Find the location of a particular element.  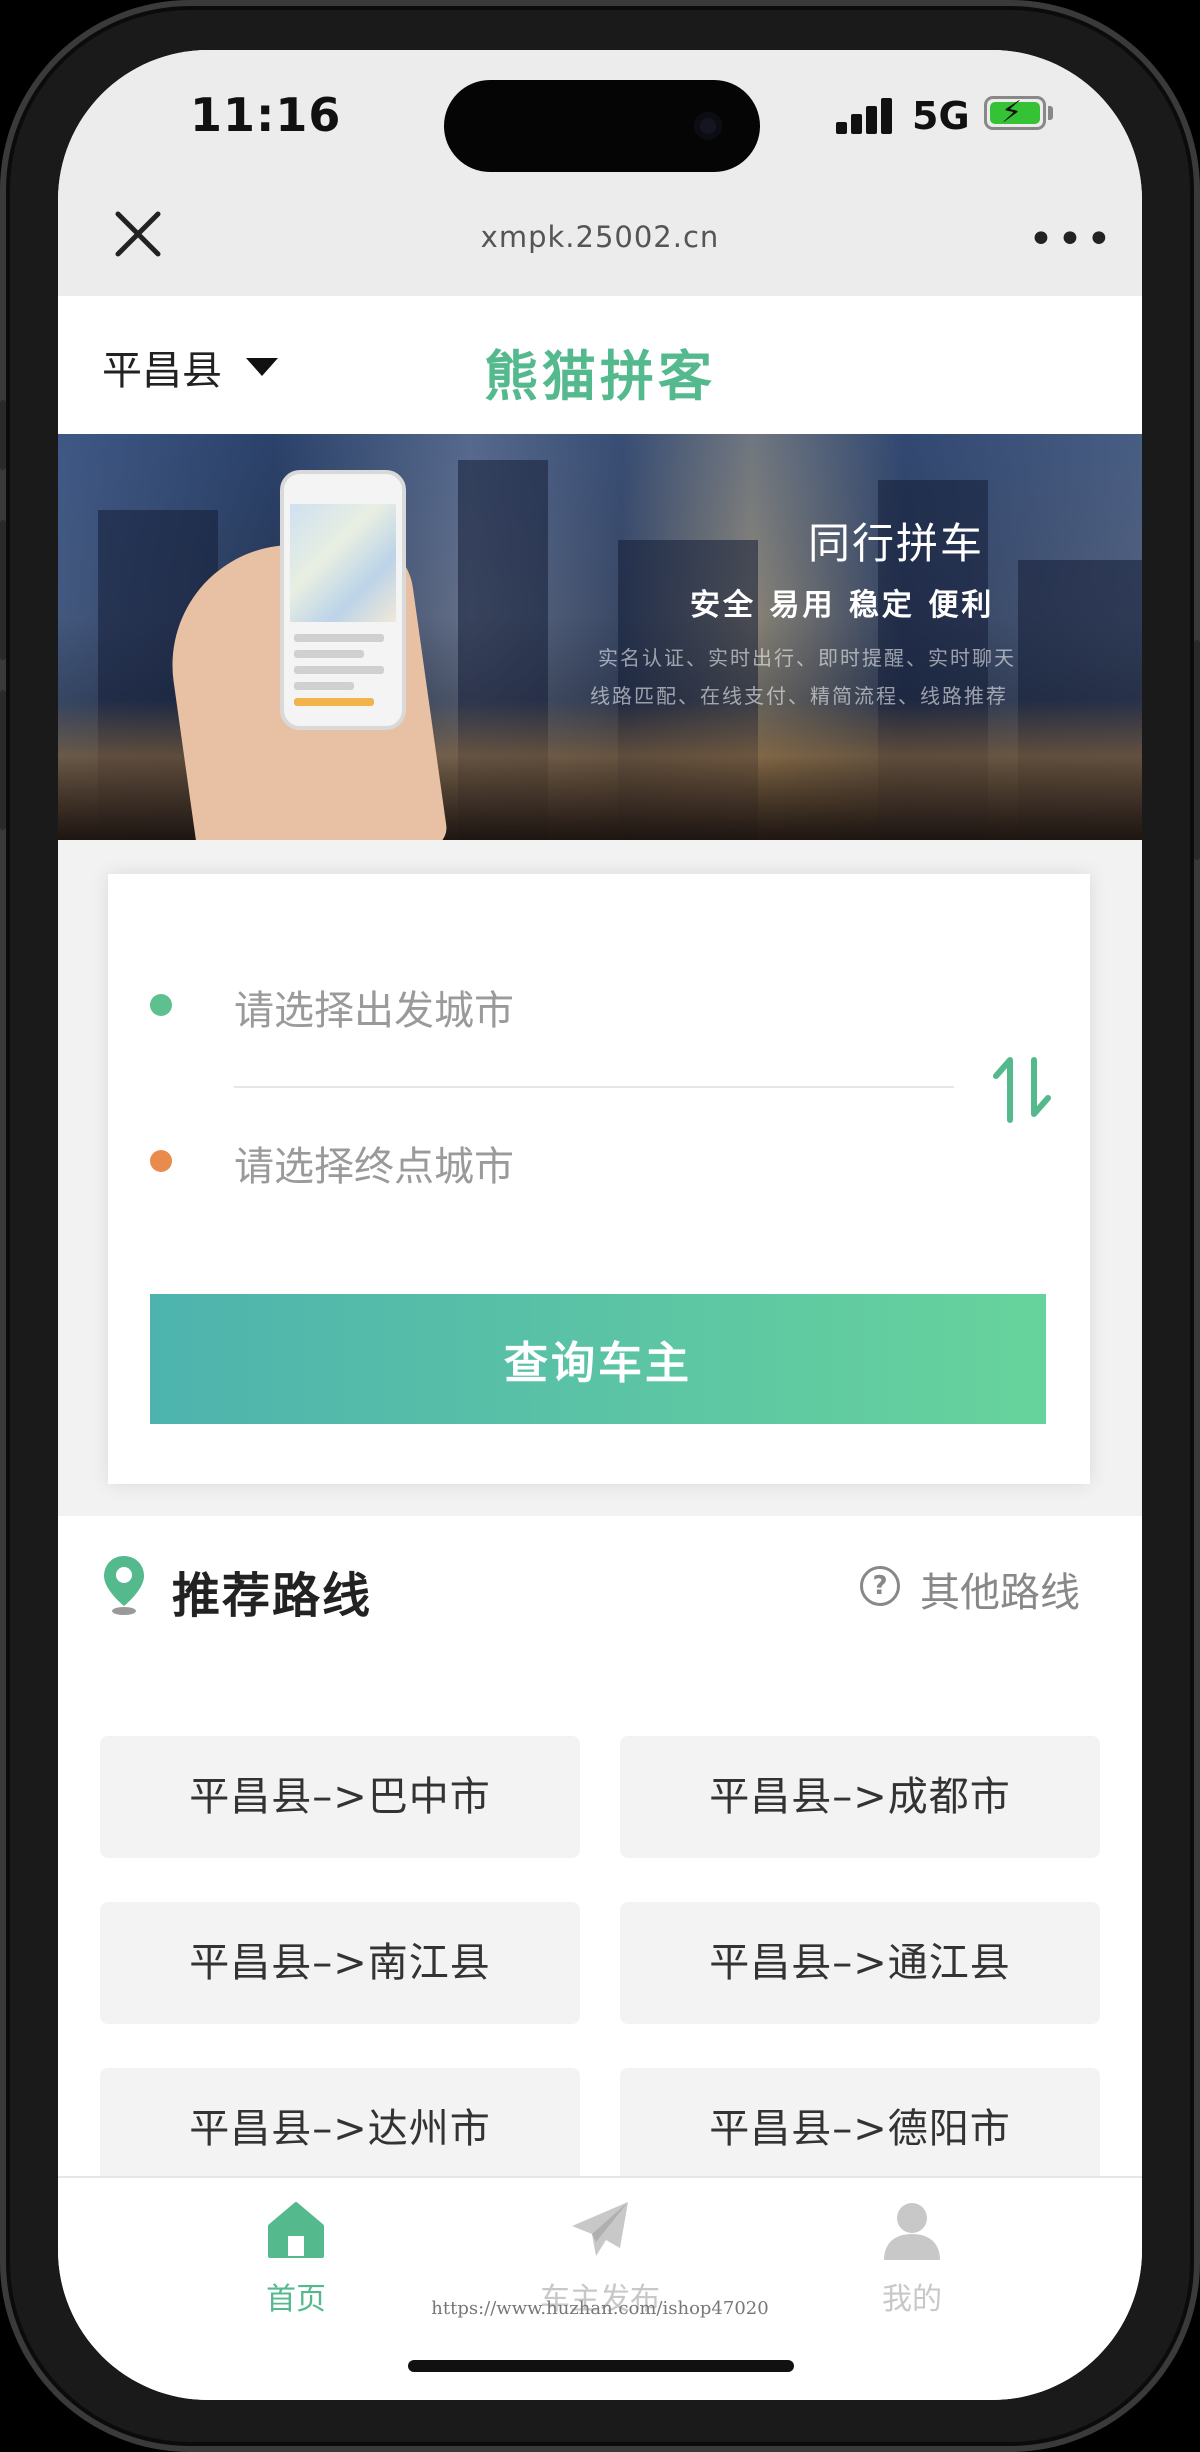

route-item: 平昌县–>通江县 is located at coordinates (860, 1963).